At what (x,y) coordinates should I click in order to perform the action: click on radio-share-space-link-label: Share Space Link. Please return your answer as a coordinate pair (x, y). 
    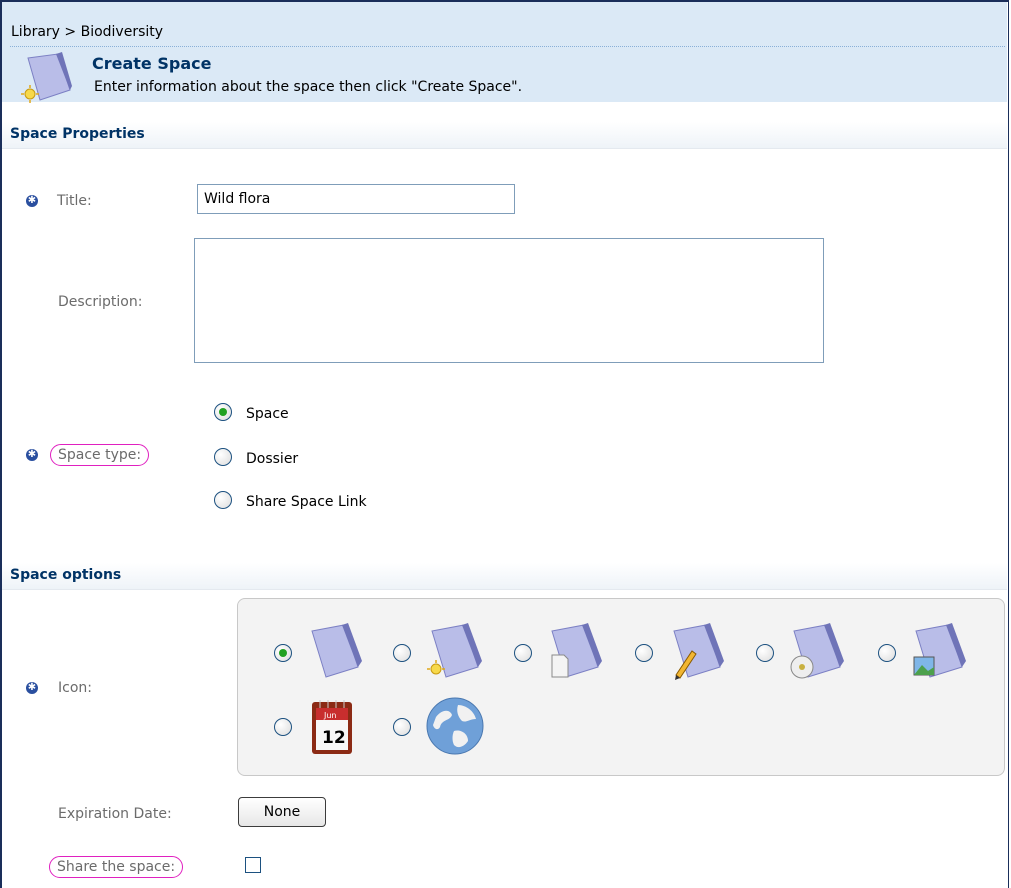
    Looking at the image, I should click on (306, 502).